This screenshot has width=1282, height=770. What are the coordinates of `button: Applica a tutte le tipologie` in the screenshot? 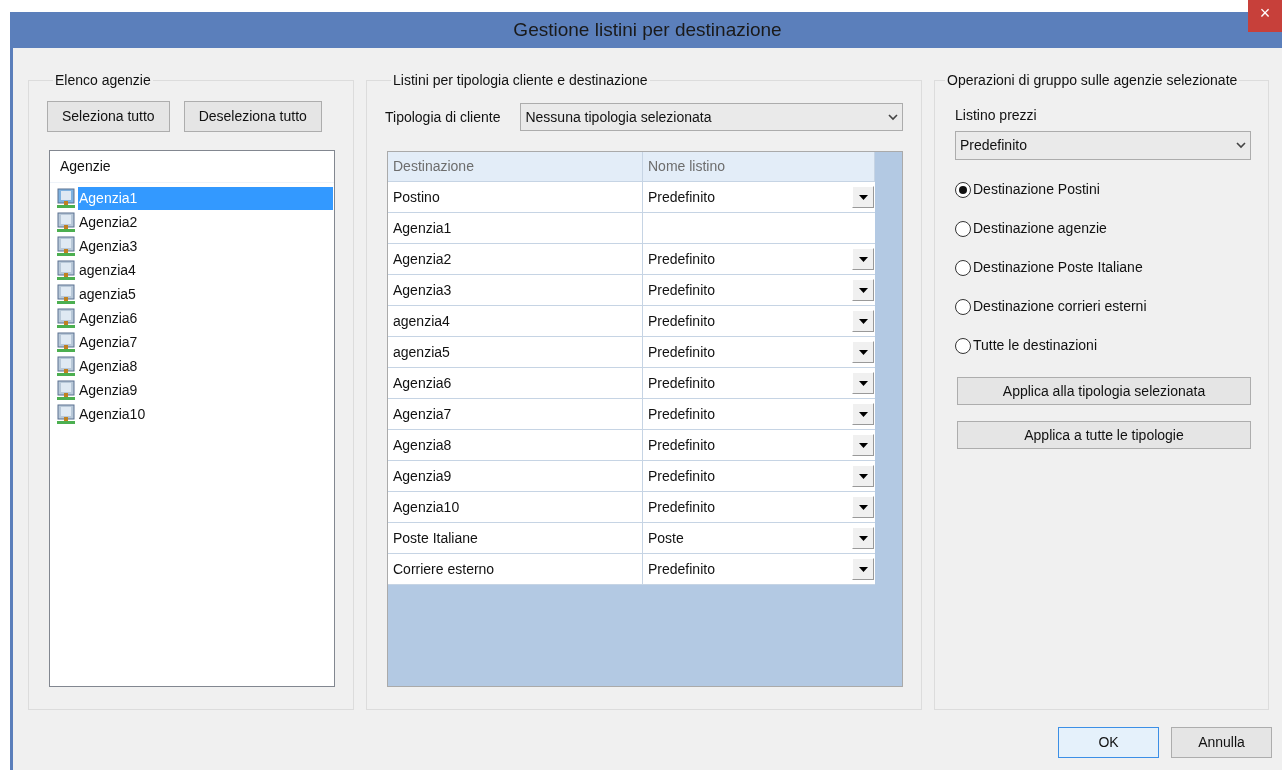 It's located at (1104, 435).